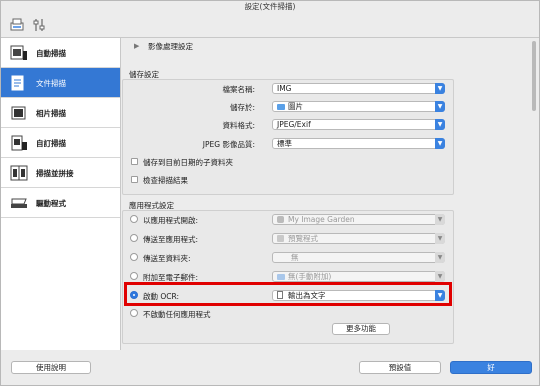 The height and width of the screenshot is (386, 540). What do you see at coordinates (491, 367) in the screenshot?
I see `ok-button: 好` at bounding box center [491, 367].